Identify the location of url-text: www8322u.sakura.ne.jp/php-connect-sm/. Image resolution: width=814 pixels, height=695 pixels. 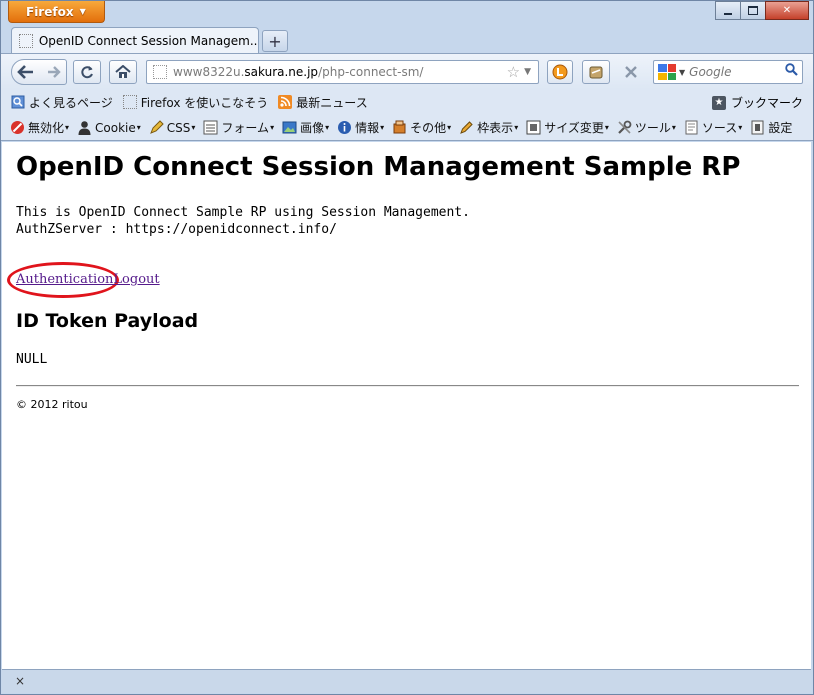
(340, 72).